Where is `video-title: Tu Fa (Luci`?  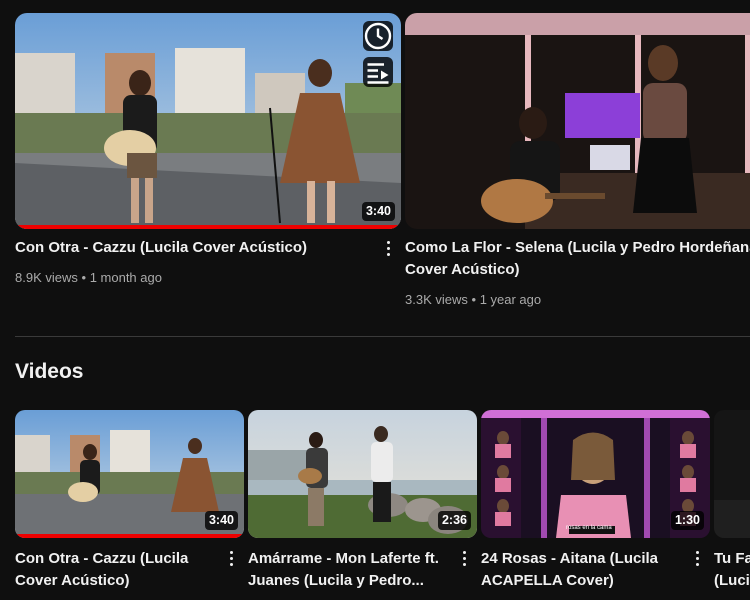
video-title: Tu Fa (Luci is located at coordinates (732, 570).